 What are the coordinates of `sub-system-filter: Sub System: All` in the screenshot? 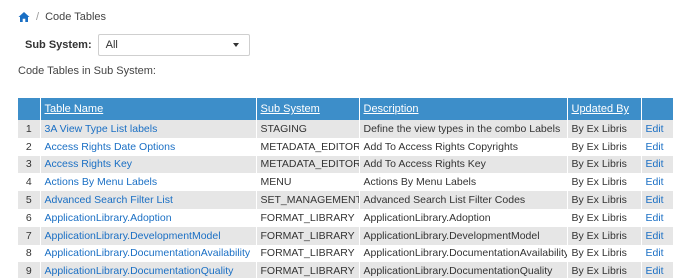 It's located at (137, 45).